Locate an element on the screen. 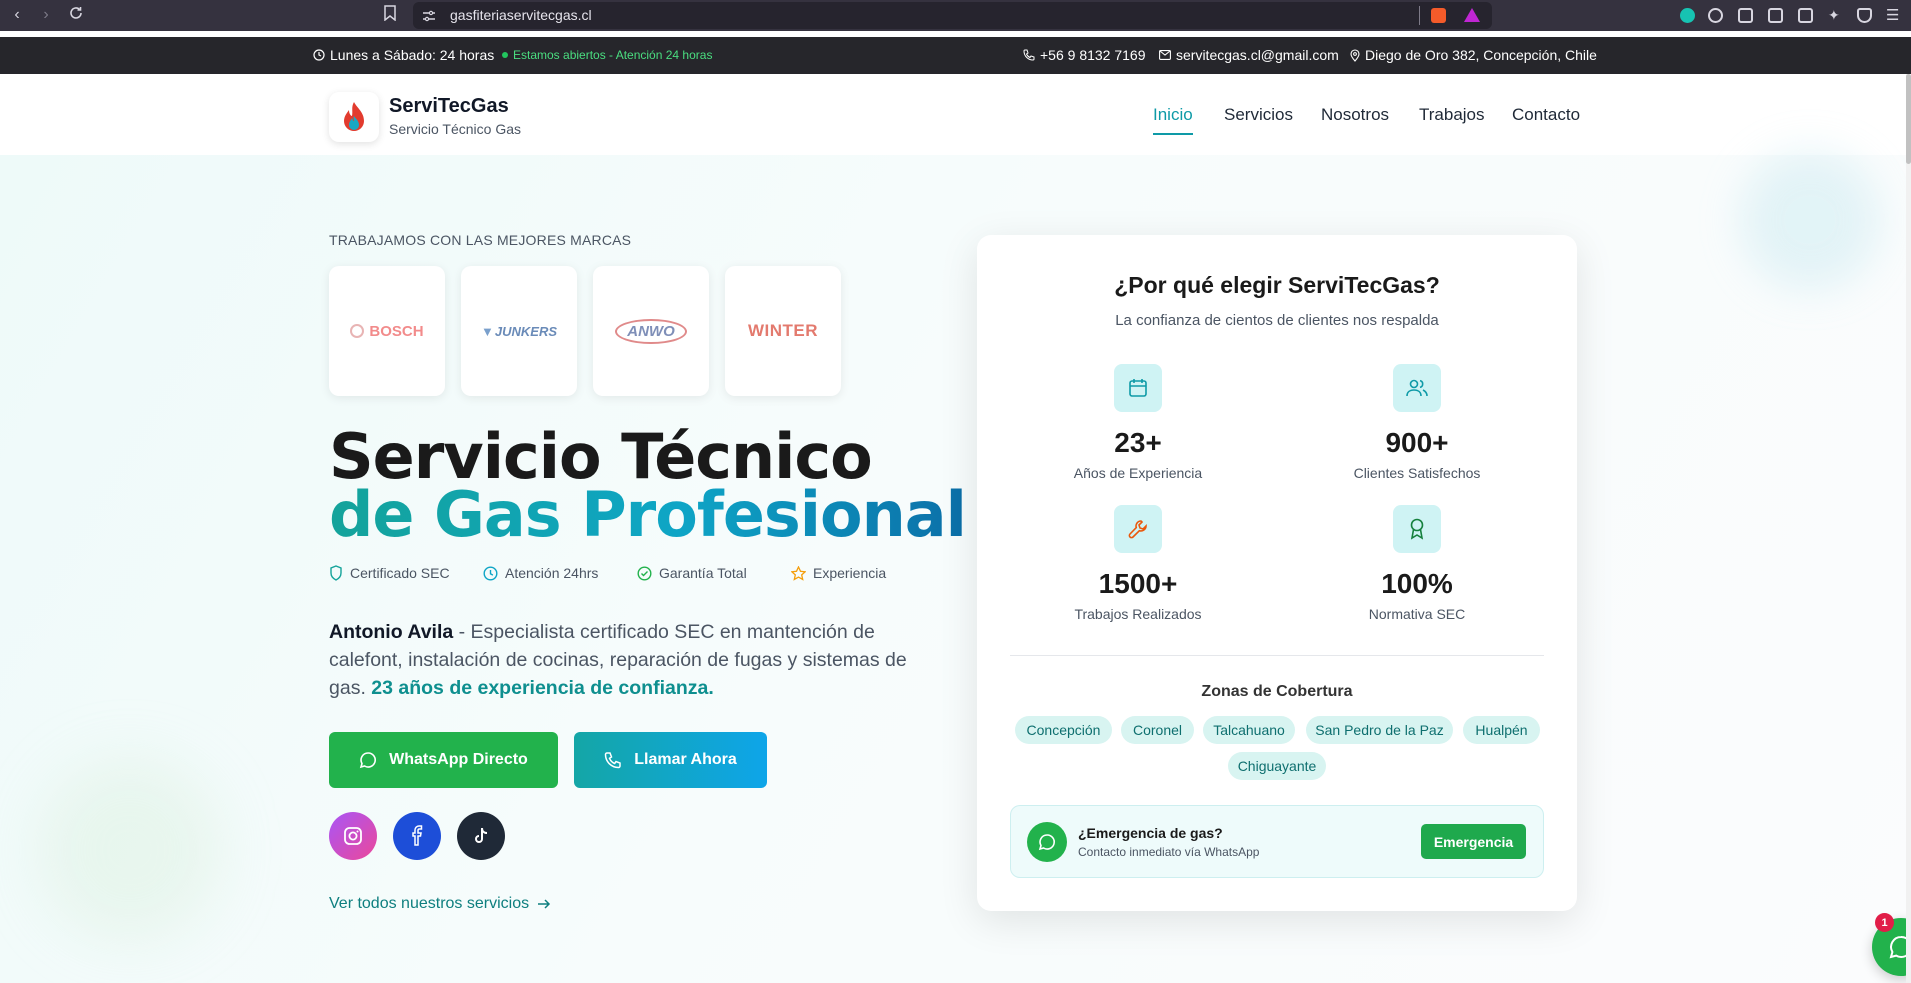  sparkle-icon: ✦ is located at coordinates (1835, 15).